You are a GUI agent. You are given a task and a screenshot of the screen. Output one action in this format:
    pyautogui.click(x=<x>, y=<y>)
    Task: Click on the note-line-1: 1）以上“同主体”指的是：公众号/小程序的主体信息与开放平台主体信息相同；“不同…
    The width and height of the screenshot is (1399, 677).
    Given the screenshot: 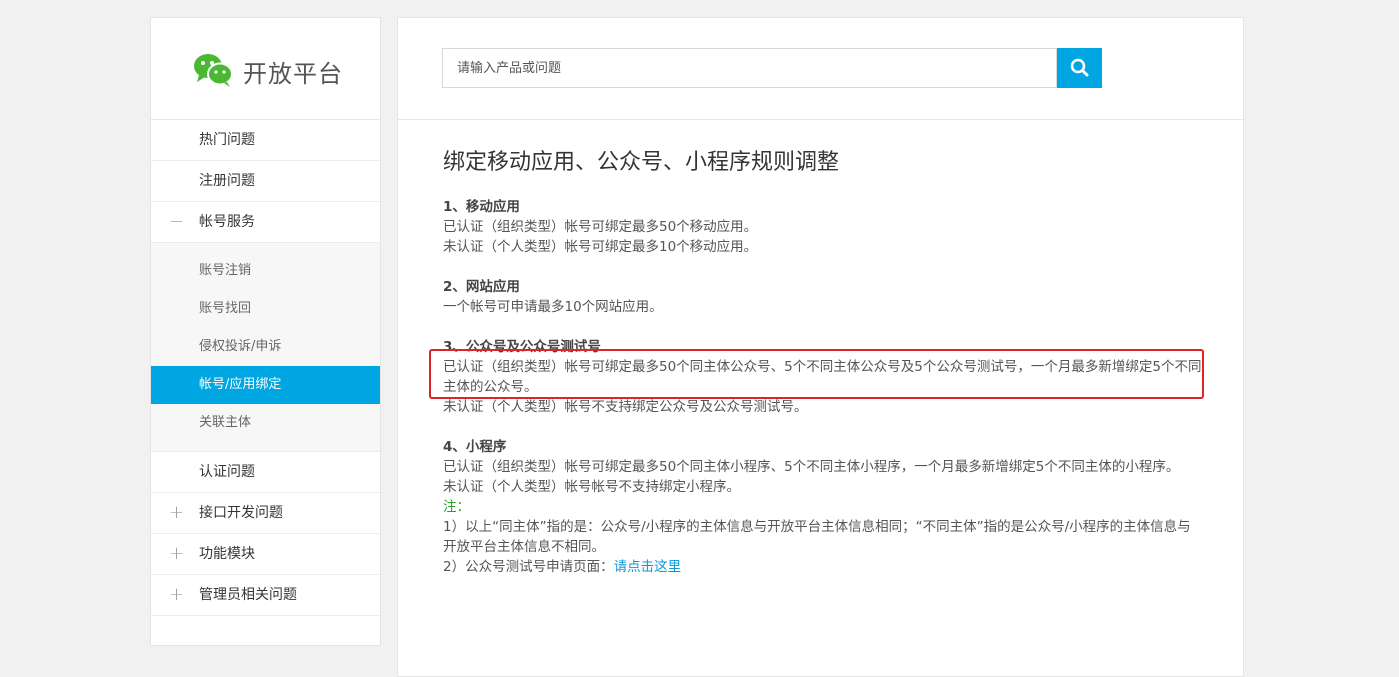 What is the action you would take?
    pyautogui.click(x=817, y=537)
    